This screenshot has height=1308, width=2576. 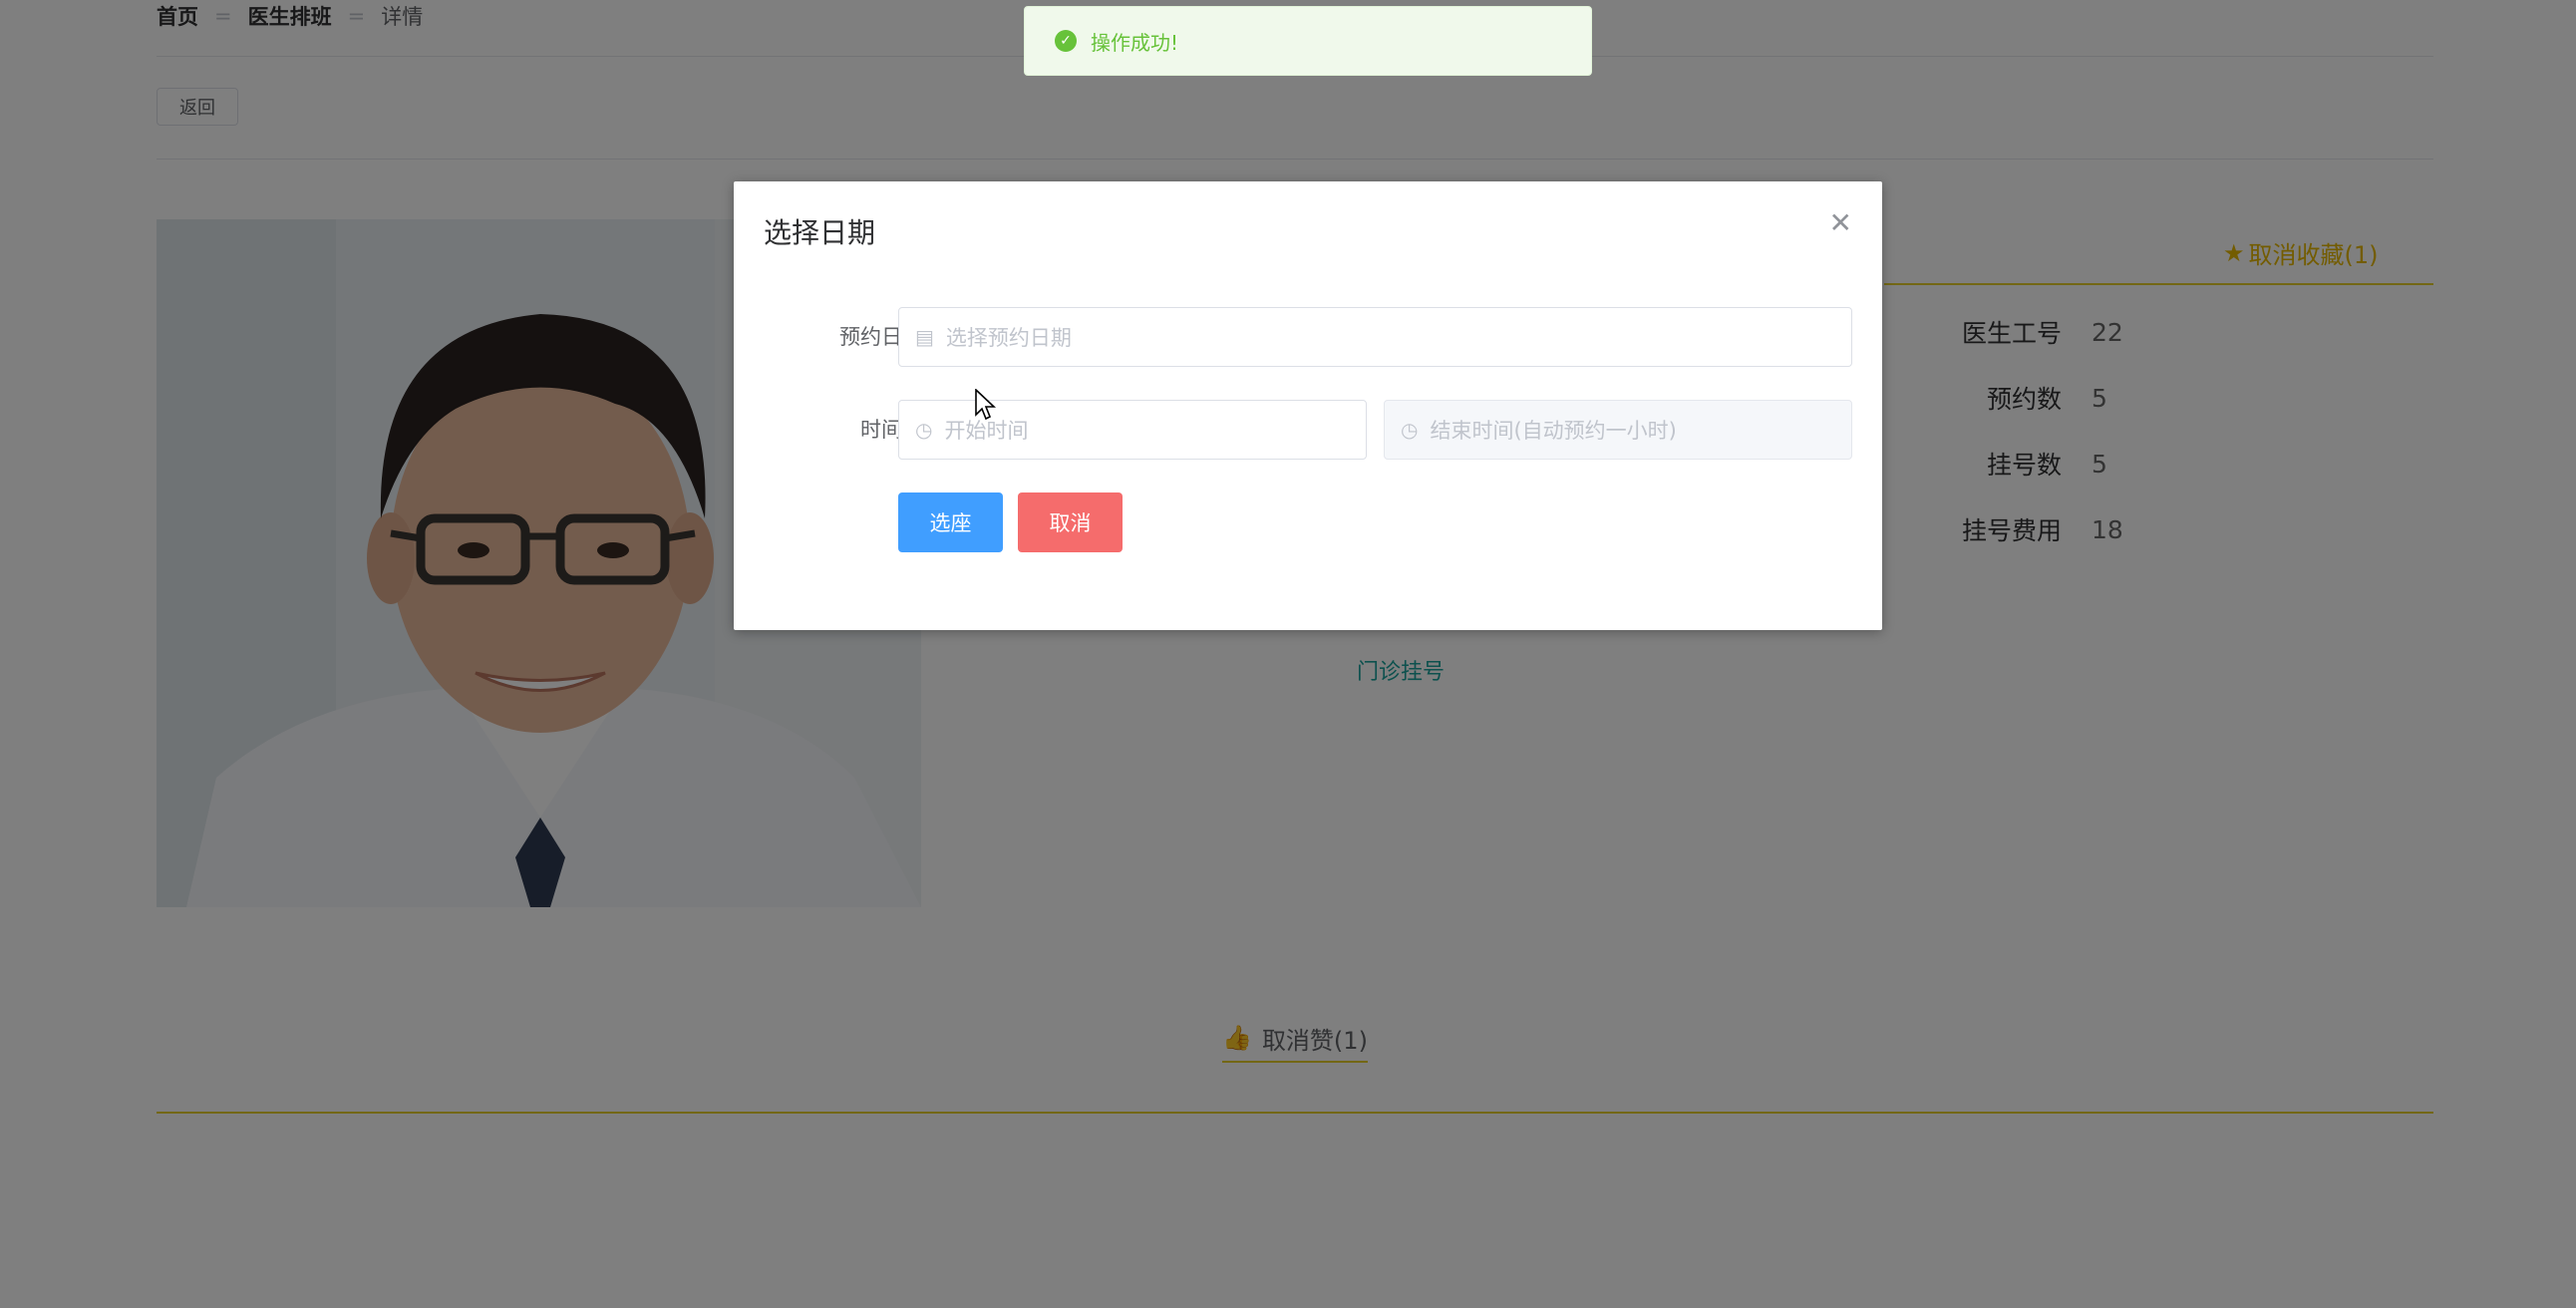 I want to click on date-picker-input: ▤ 选择预约日期, so click(x=1375, y=337).